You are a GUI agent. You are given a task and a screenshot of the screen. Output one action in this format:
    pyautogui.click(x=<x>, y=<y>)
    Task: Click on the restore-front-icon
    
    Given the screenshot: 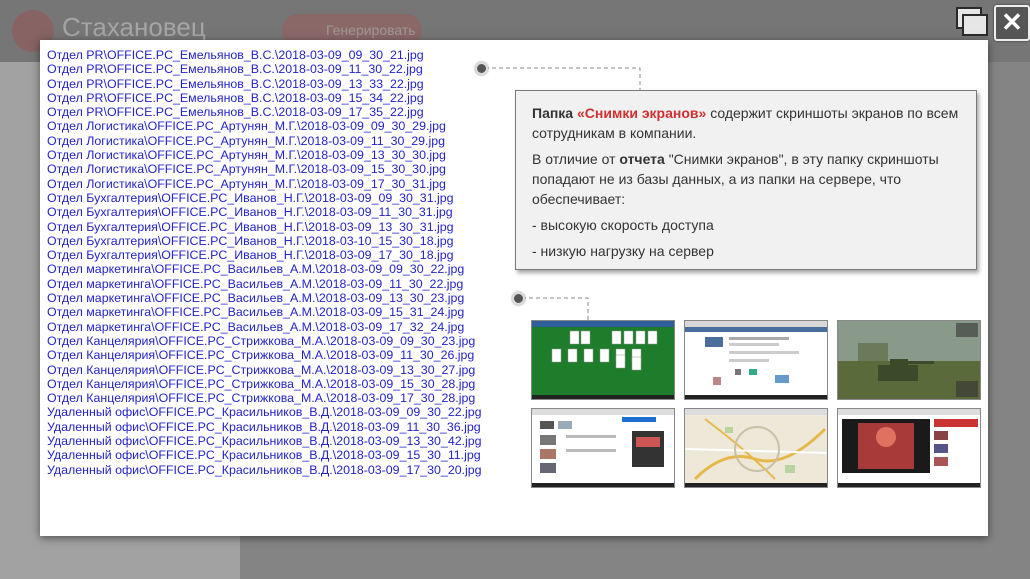 What is the action you would take?
    pyautogui.click(x=975, y=25)
    